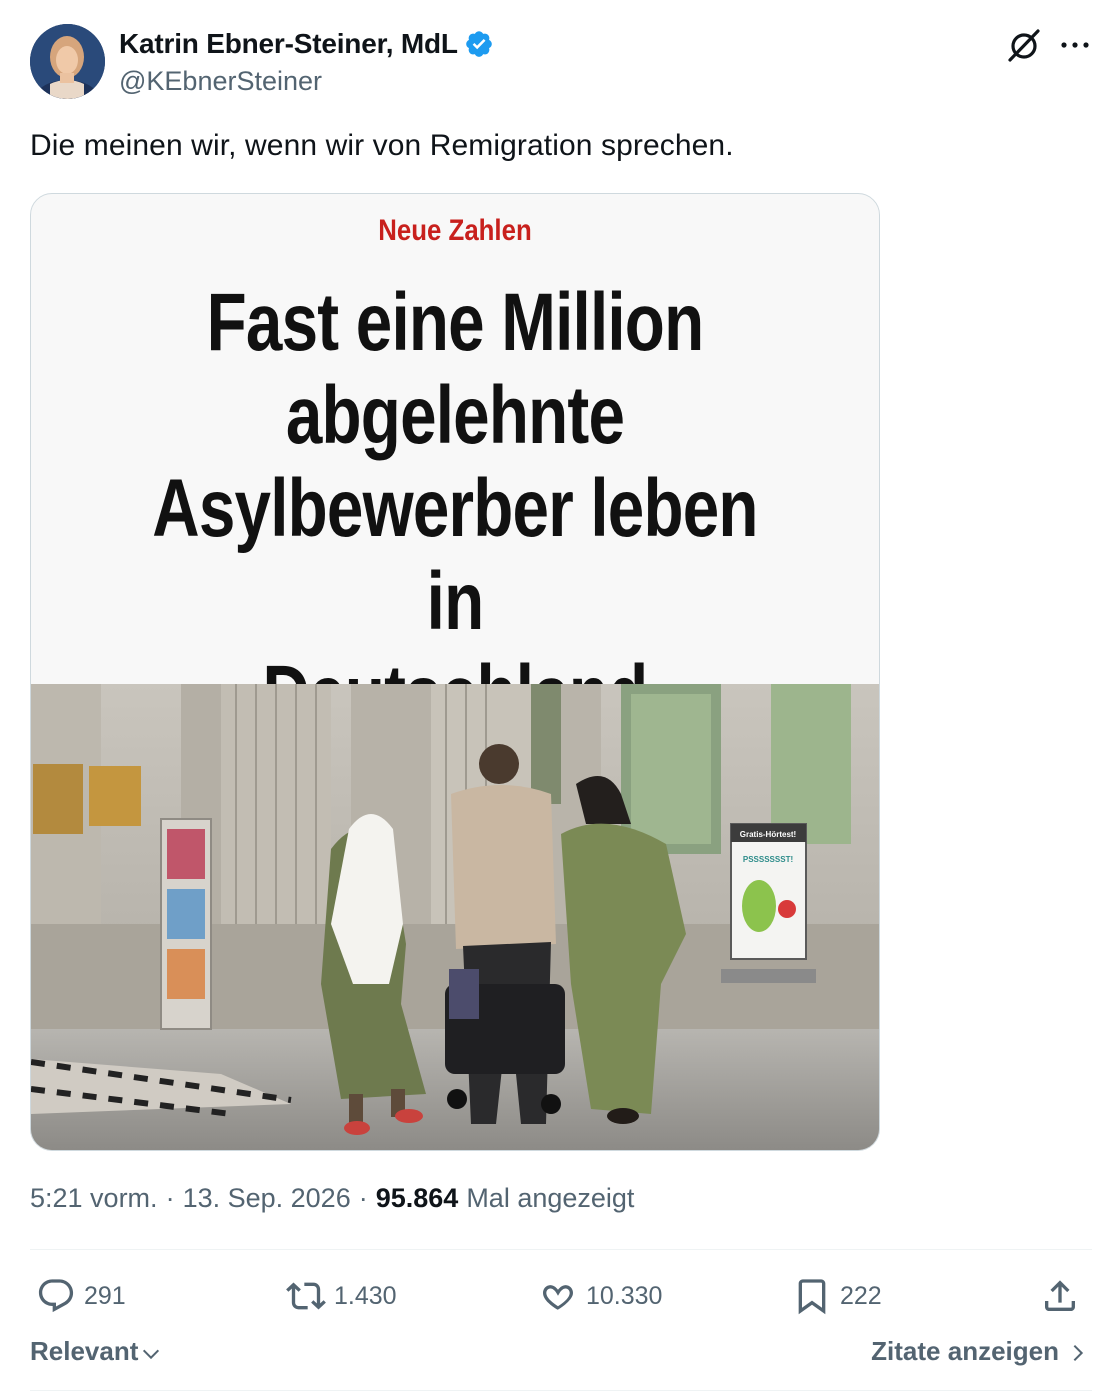 This screenshot has width=1119, height=1393. I want to click on chevron-right-icon, so click(1078, 1352).